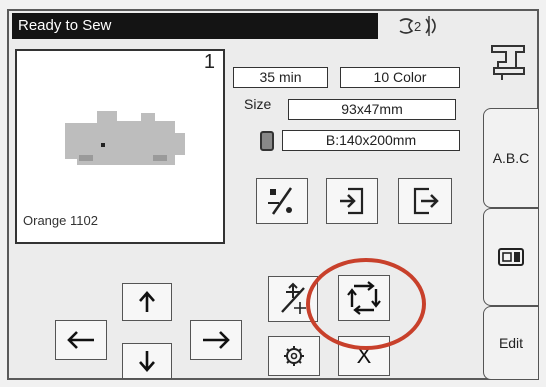 Image resolution: width=546 pixels, height=387 pixels. Describe the element at coordinates (258, 104) in the screenshot. I see `size-label: Size` at that location.